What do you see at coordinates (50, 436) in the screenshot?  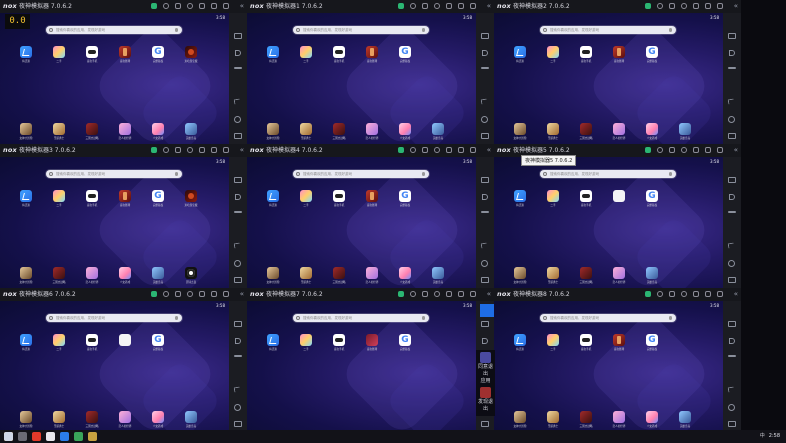 I see `app-icon` at bounding box center [50, 436].